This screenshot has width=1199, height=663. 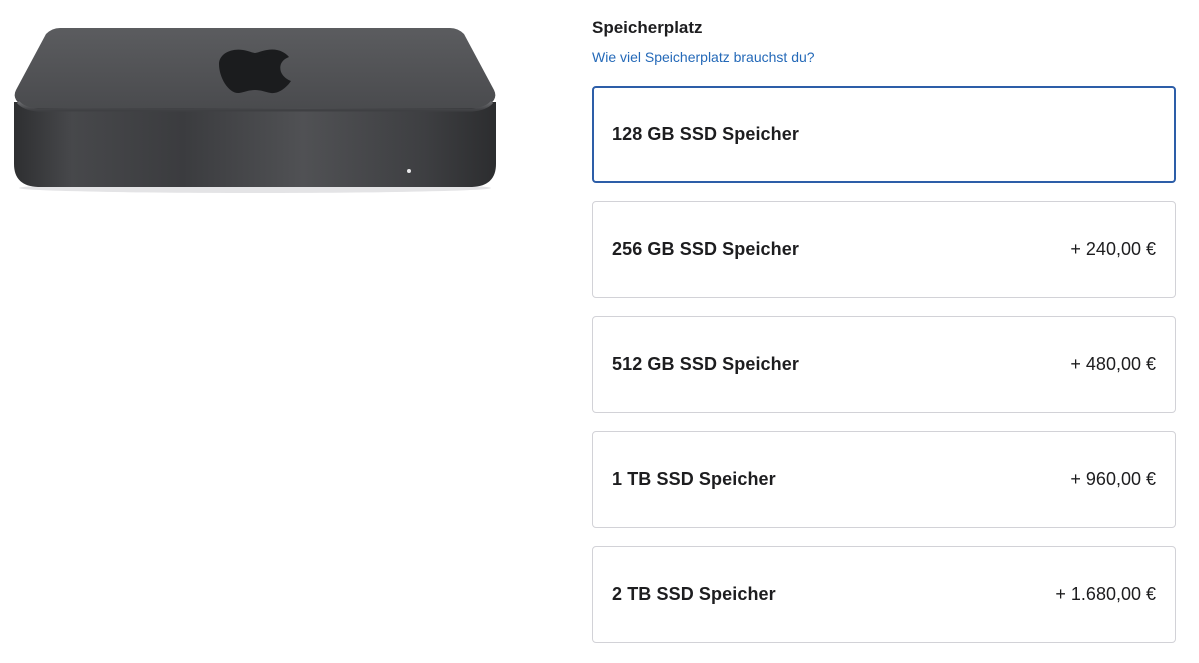 What do you see at coordinates (647, 27) in the screenshot?
I see `storage-title: Speicherplatz` at bounding box center [647, 27].